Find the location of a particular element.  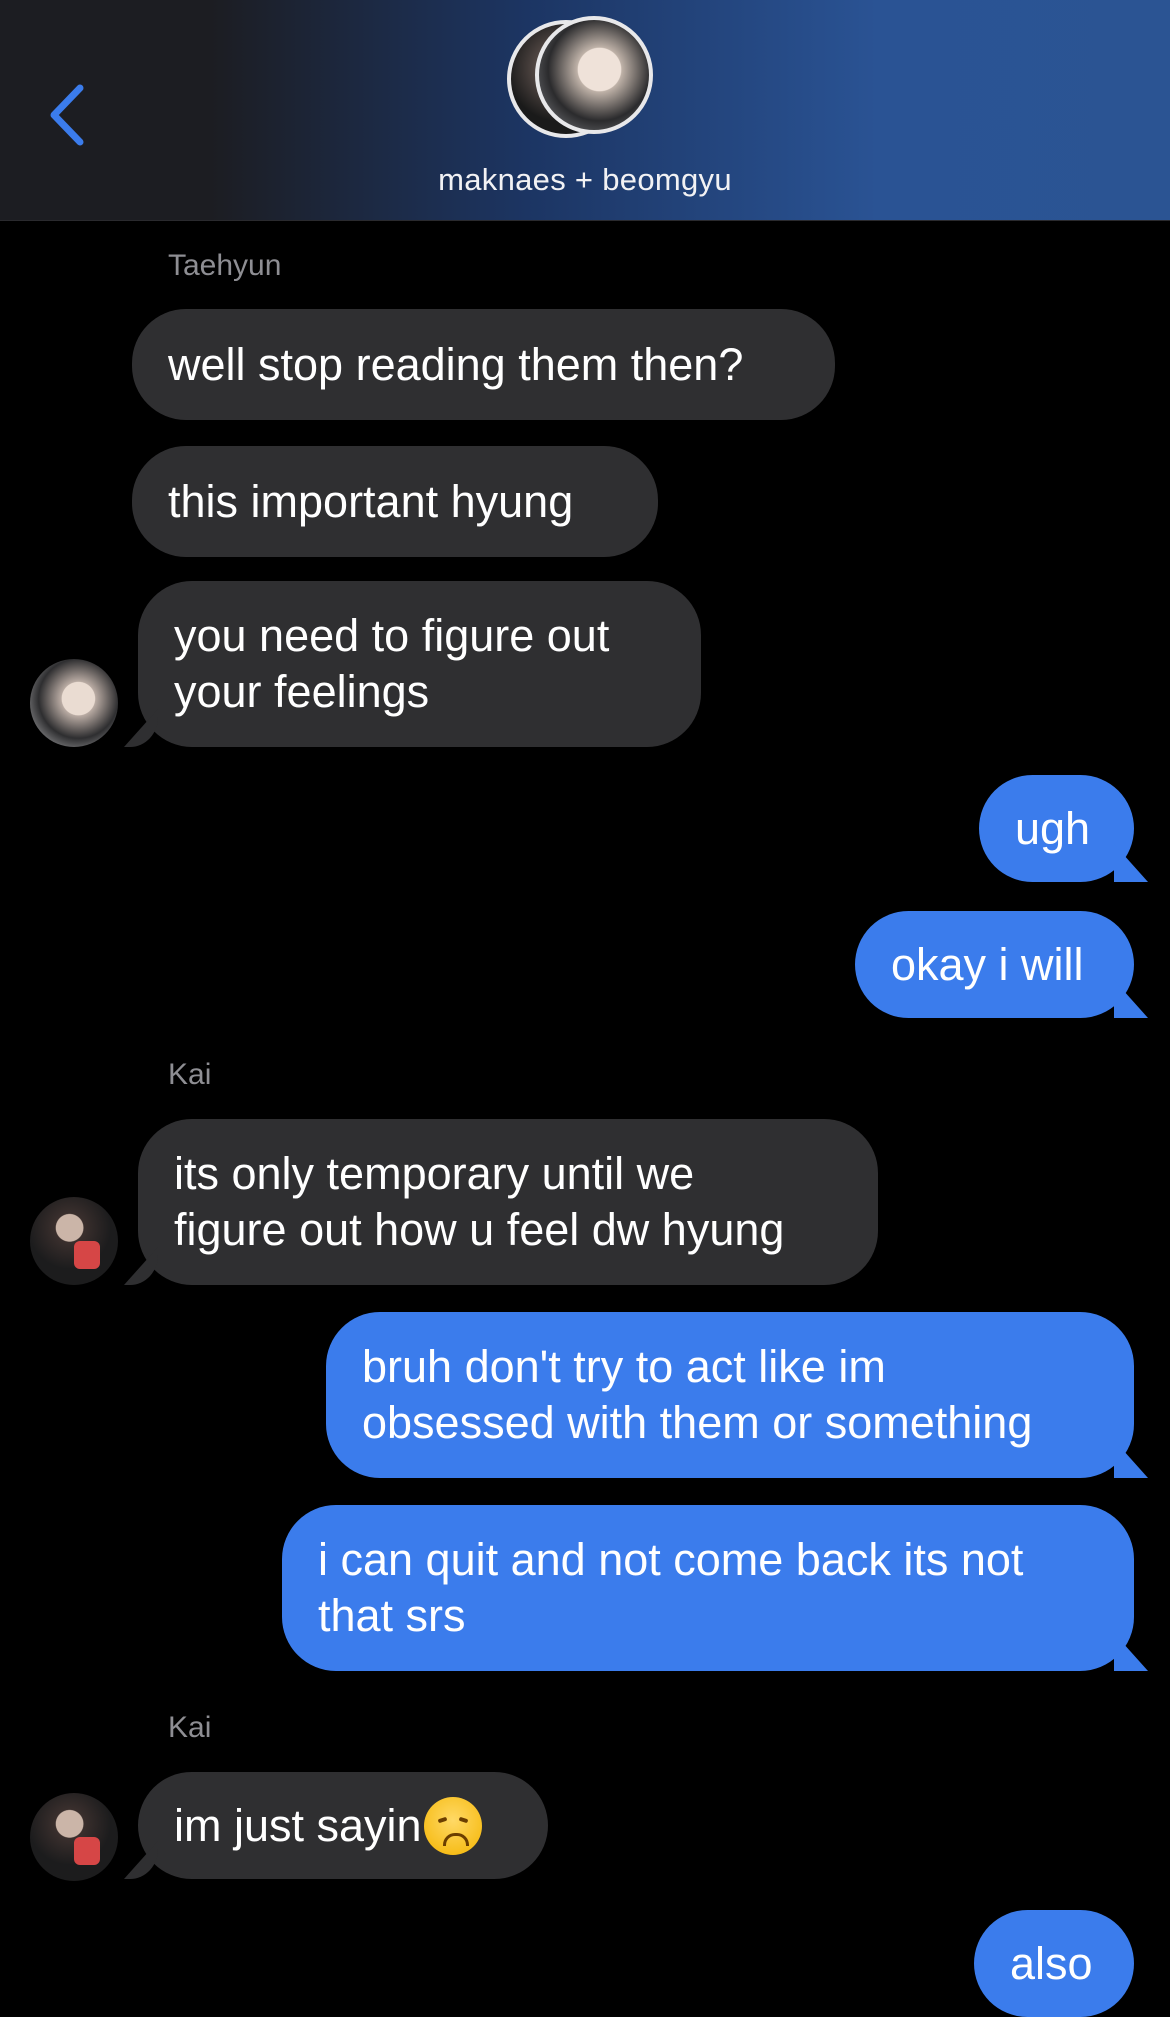

group-member-avatar is located at coordinates (594, 75).